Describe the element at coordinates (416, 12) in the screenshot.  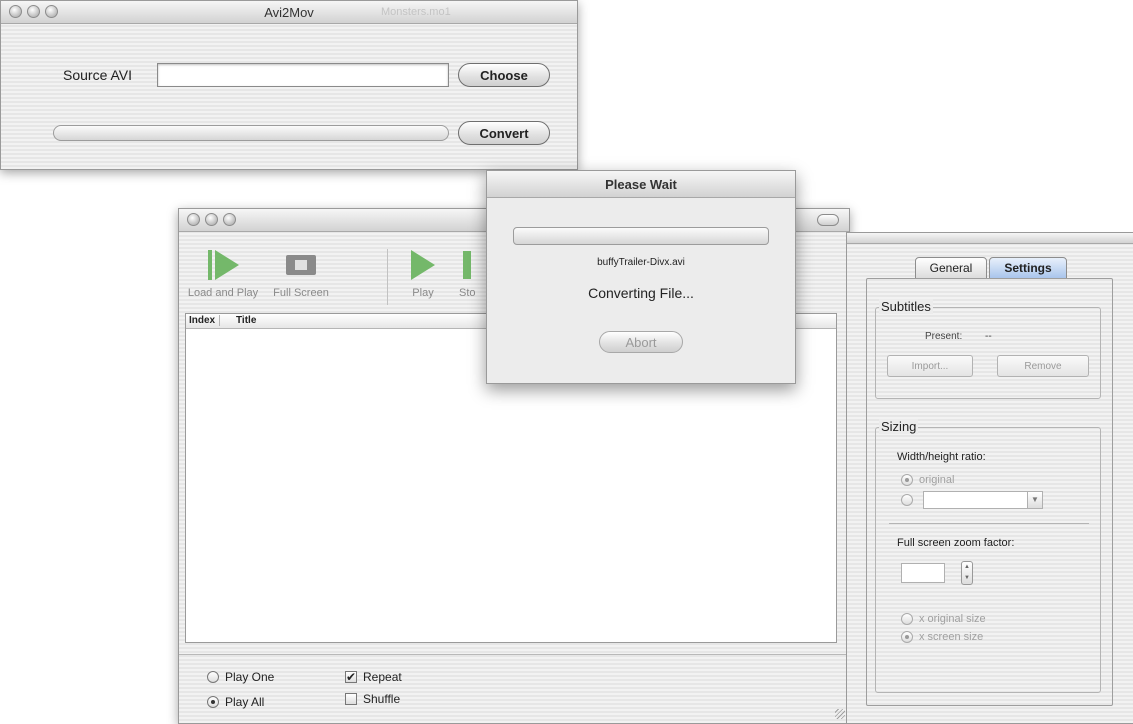
I see `ghost-window-title: Monsters.mo1` at that location.